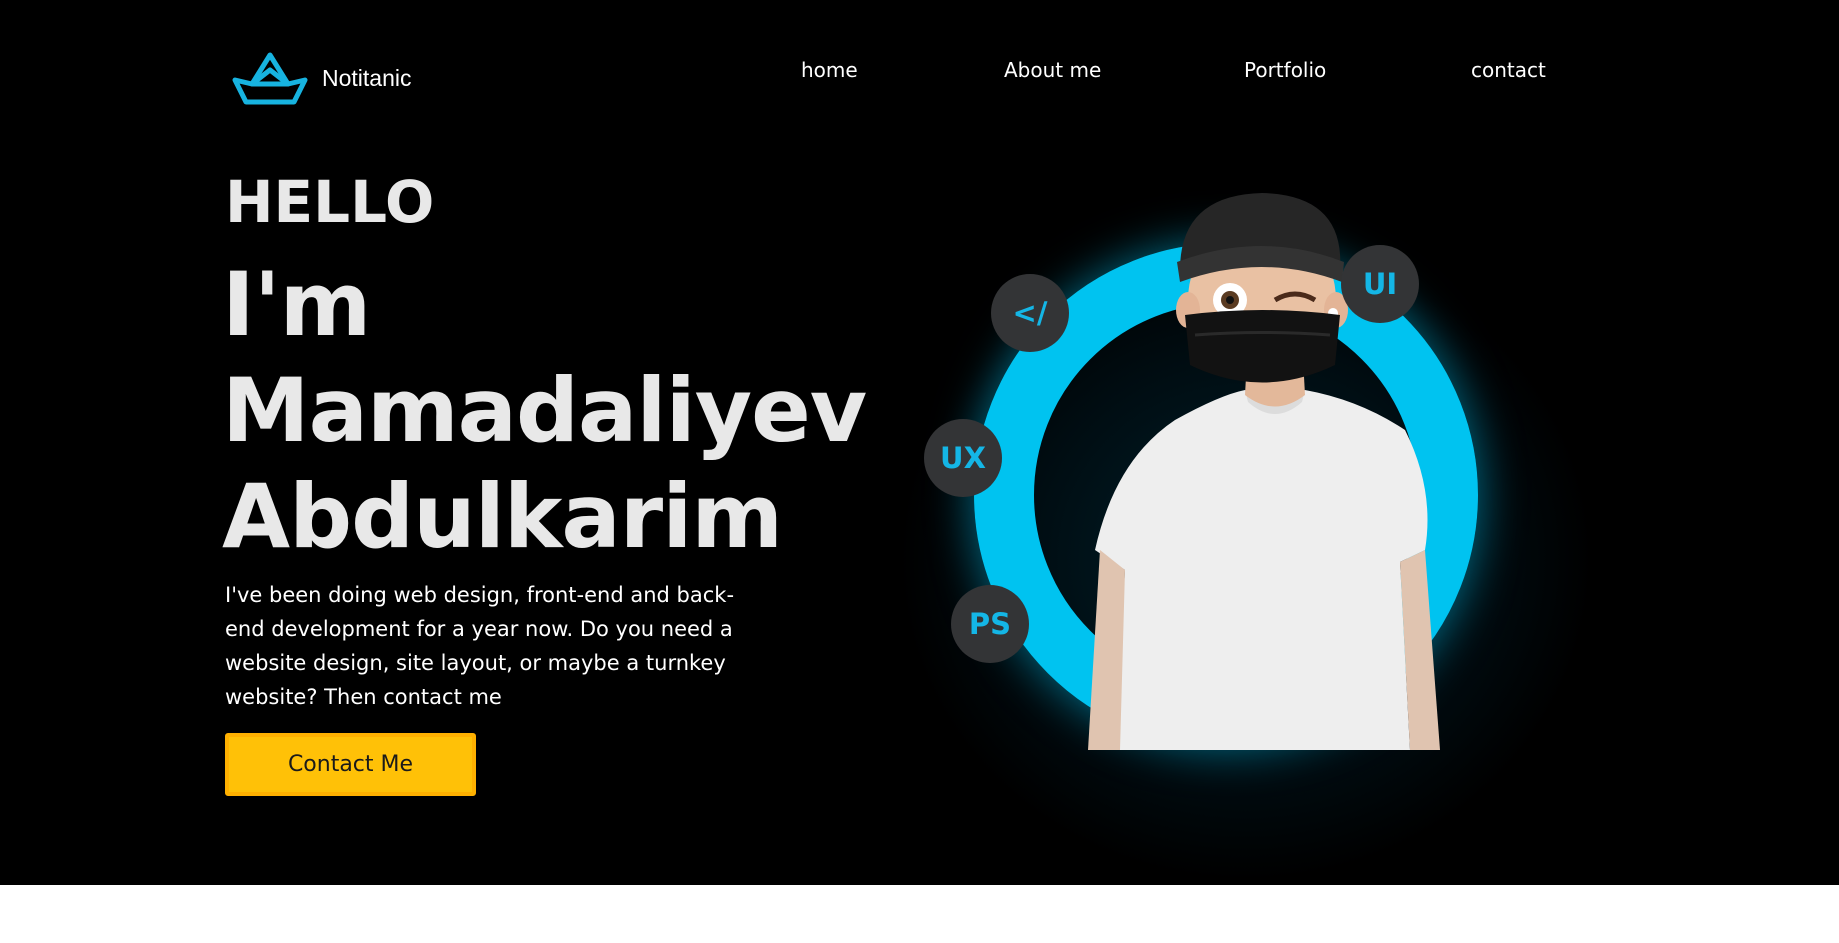 The width and height of the screenshot is (1839, 943). I want to click on hero-greeting: HELLO, so click(330, 202).